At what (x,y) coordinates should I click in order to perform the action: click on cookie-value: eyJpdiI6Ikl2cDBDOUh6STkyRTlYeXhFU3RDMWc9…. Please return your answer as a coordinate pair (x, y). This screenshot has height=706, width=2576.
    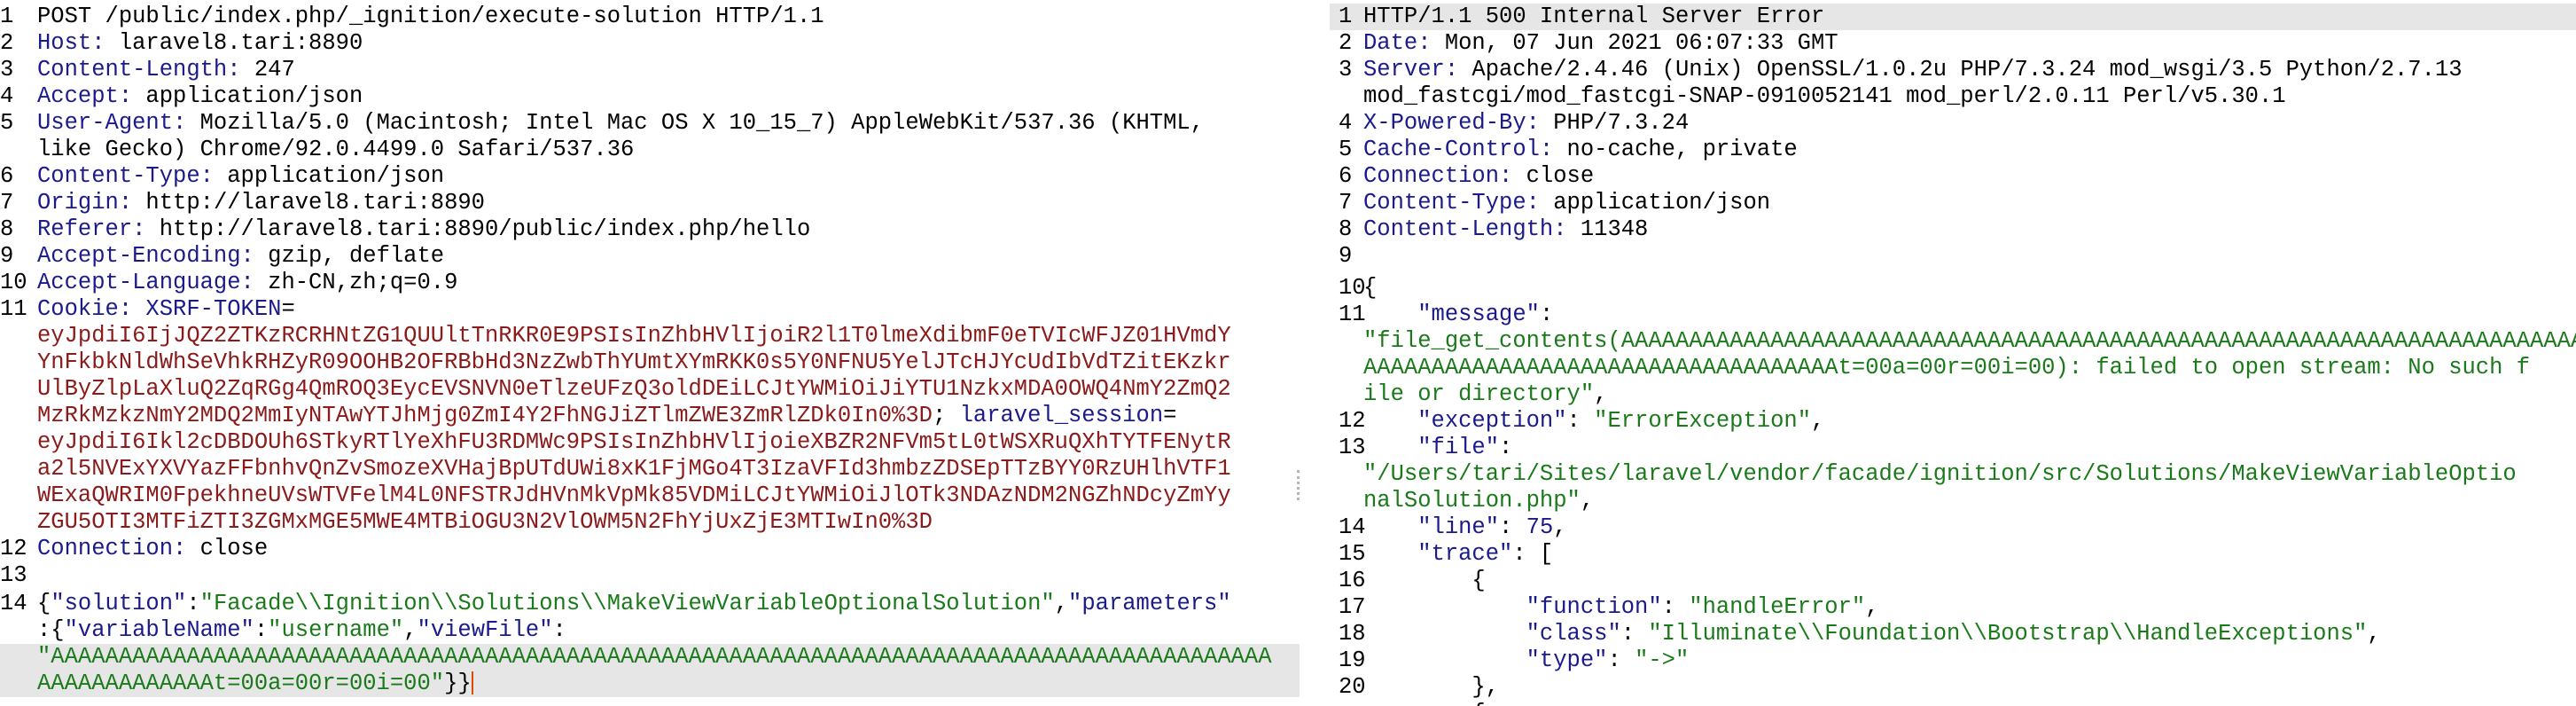
    Looking at the image, I should click on (650, 442).